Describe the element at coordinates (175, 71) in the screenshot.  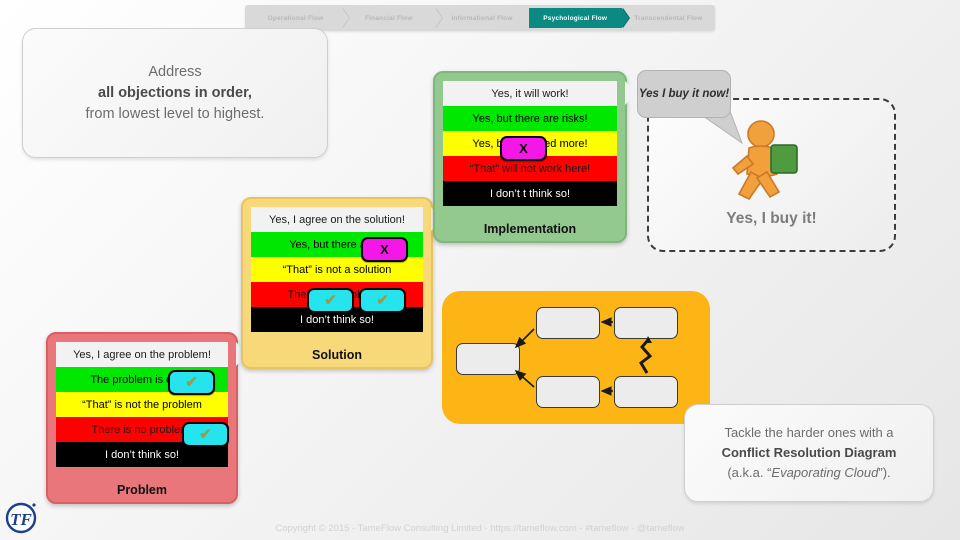
I see `intro-line-1: Address` at that location.